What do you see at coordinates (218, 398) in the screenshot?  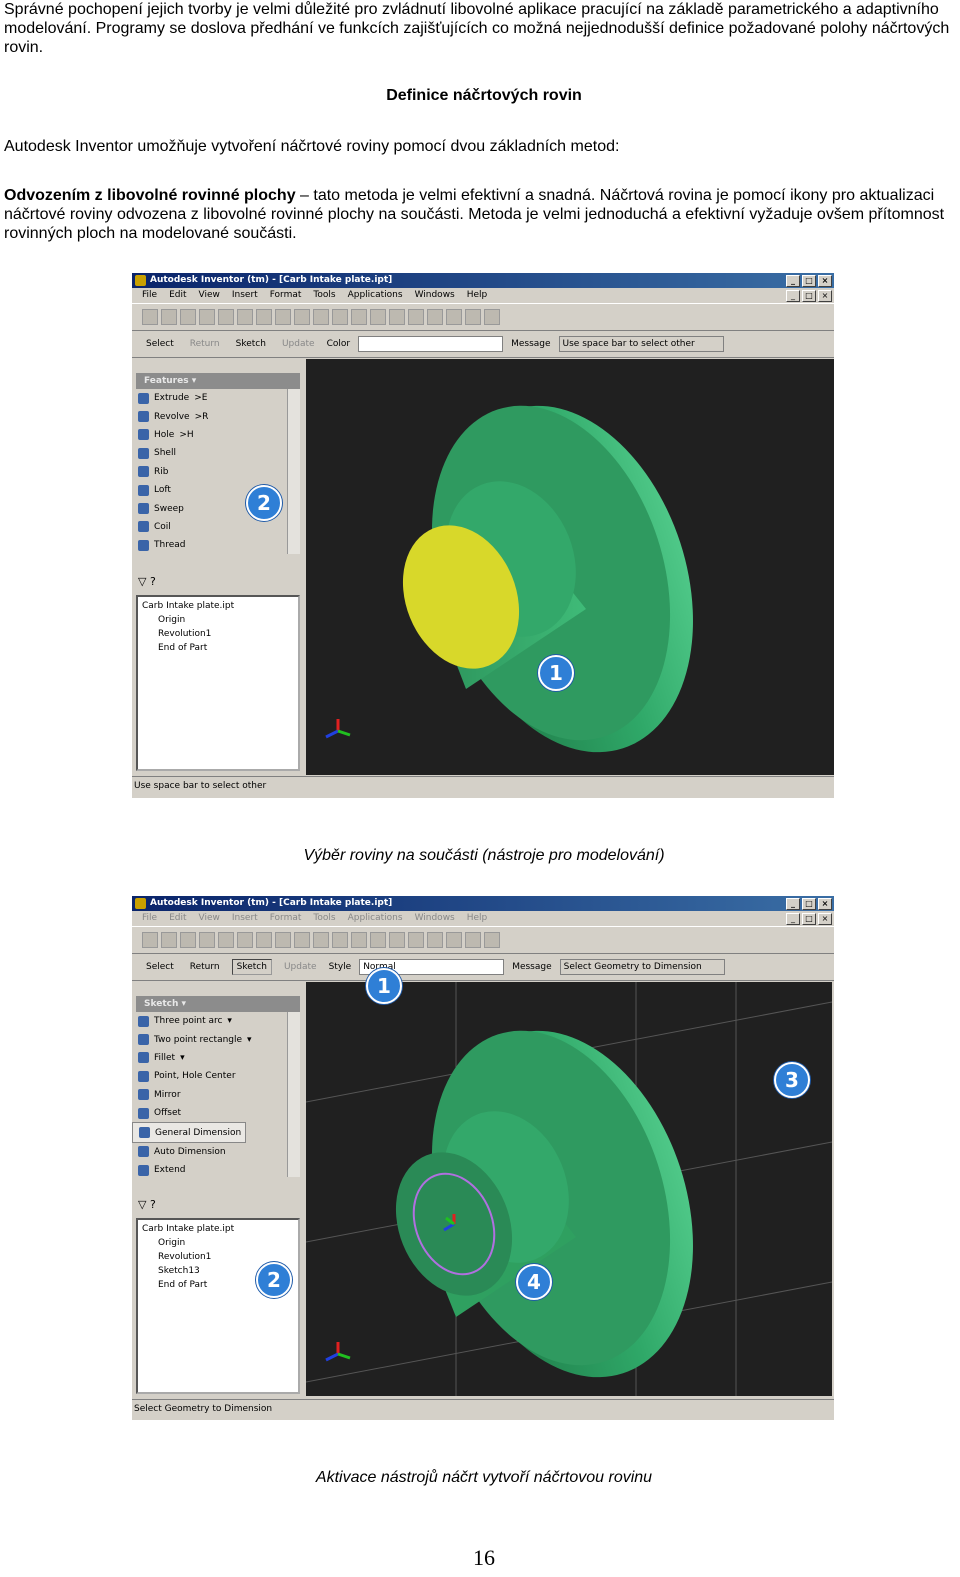 I see `tool-extrude: Extrude >E` at bounding box center [218, 398].